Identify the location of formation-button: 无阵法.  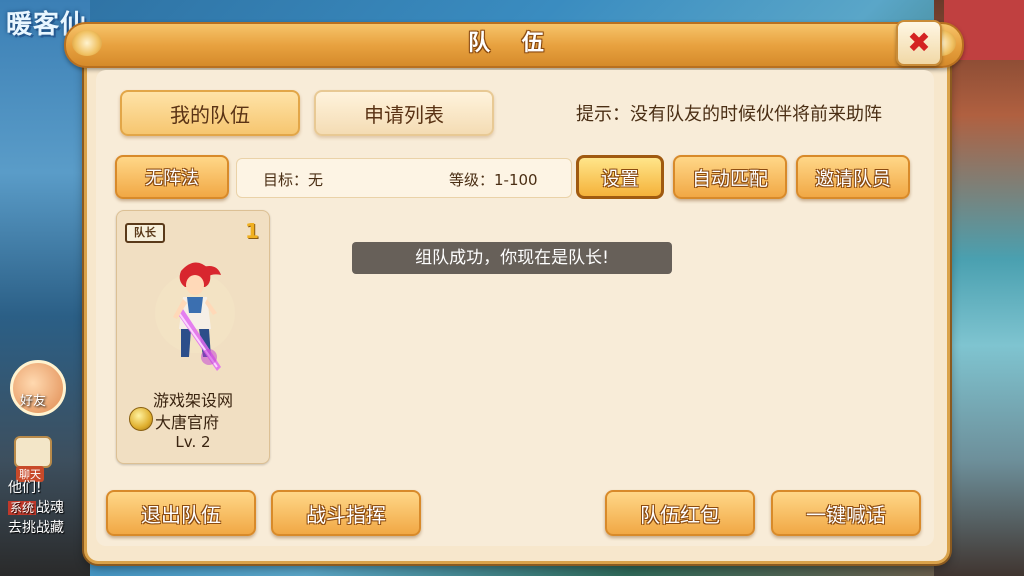
(172, 177).